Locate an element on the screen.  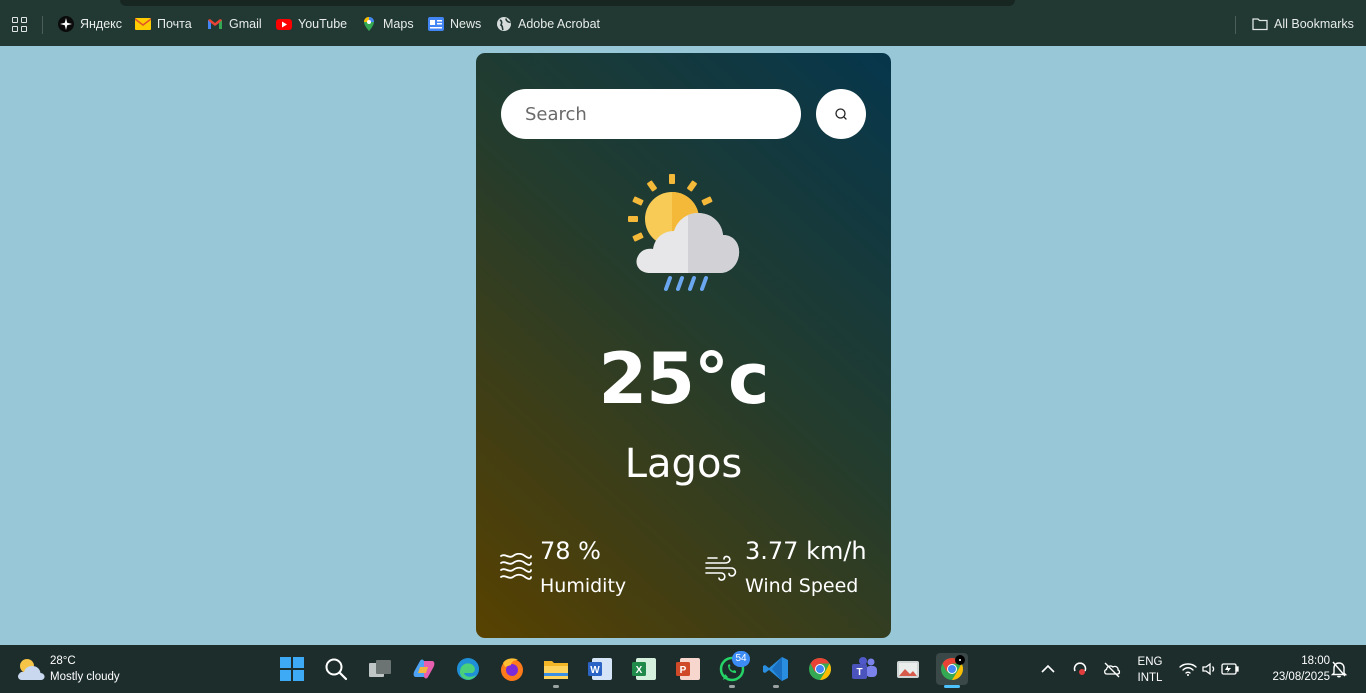
bookmark-youtube: YouTube is located at coordinates (311, 24).